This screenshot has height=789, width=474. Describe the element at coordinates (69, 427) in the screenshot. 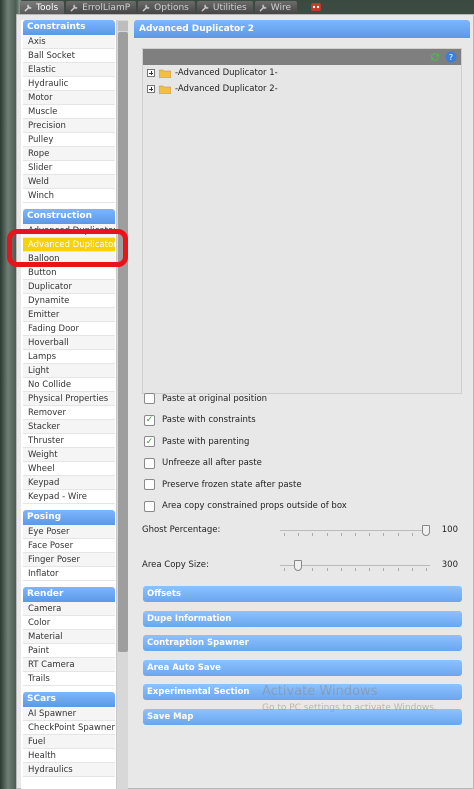

I see `list-item: Stacker` at that location.